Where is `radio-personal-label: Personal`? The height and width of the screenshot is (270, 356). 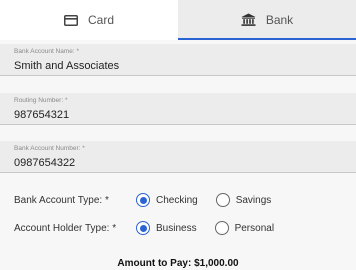
radio-personal-label: Personal is located at coordinates (254, 228).